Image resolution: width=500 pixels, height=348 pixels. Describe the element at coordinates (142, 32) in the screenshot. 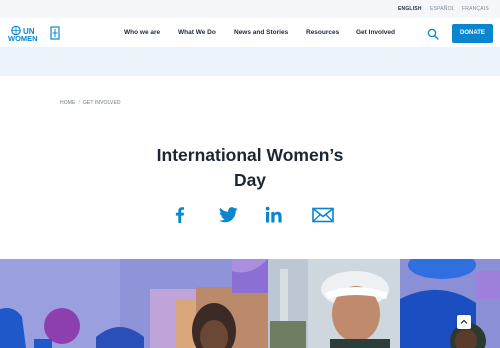

I see `nav-who-we-are: Who we are` at that location.